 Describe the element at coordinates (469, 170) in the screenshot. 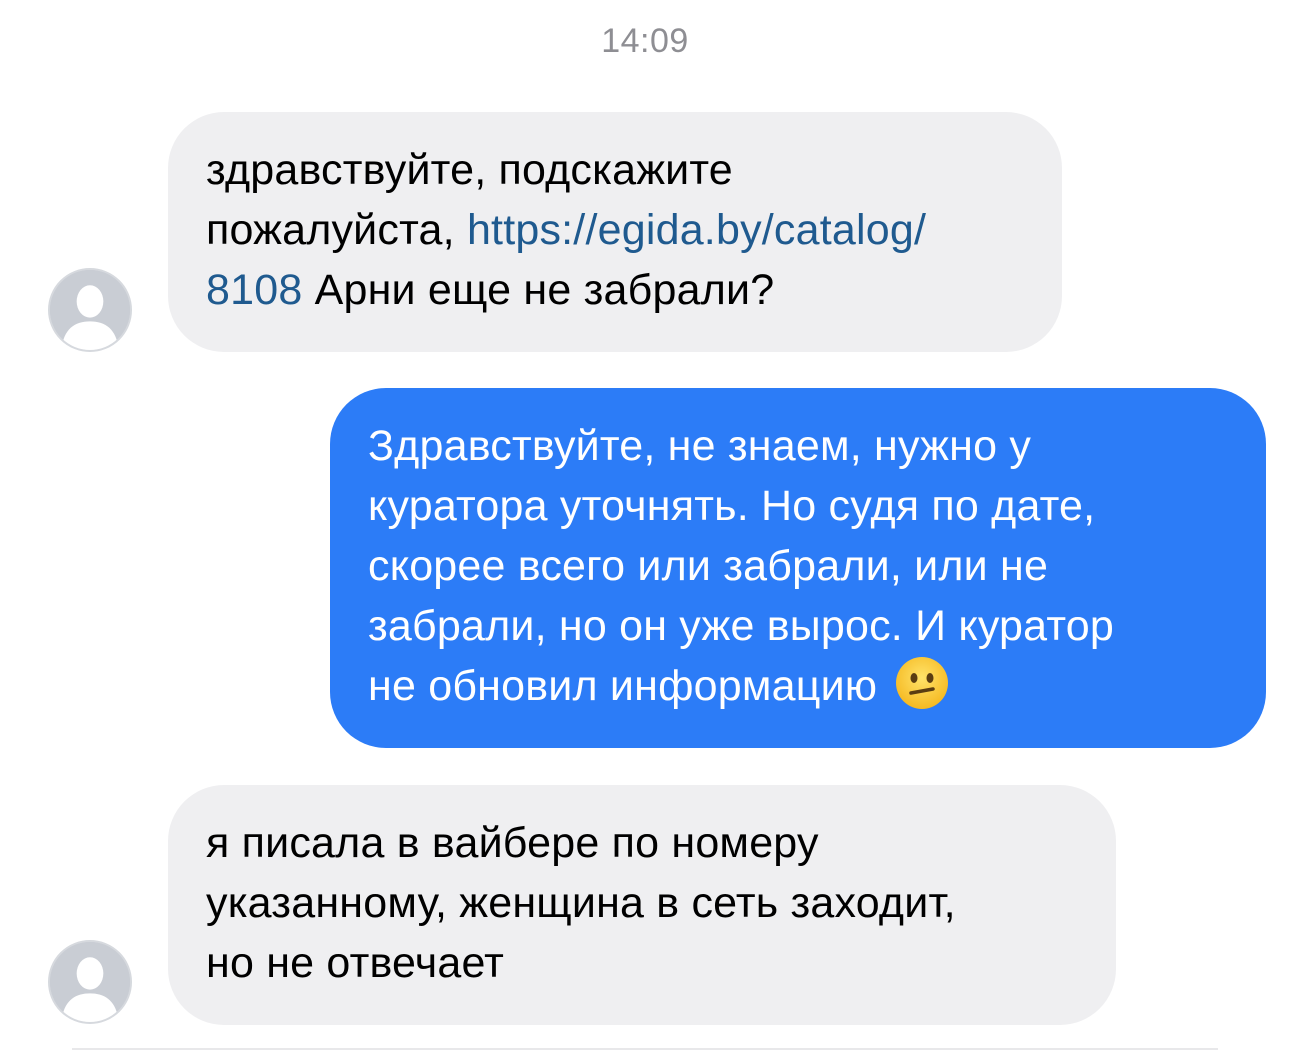

I see `message-text-line: здравствуйте, подскажите` at that location.